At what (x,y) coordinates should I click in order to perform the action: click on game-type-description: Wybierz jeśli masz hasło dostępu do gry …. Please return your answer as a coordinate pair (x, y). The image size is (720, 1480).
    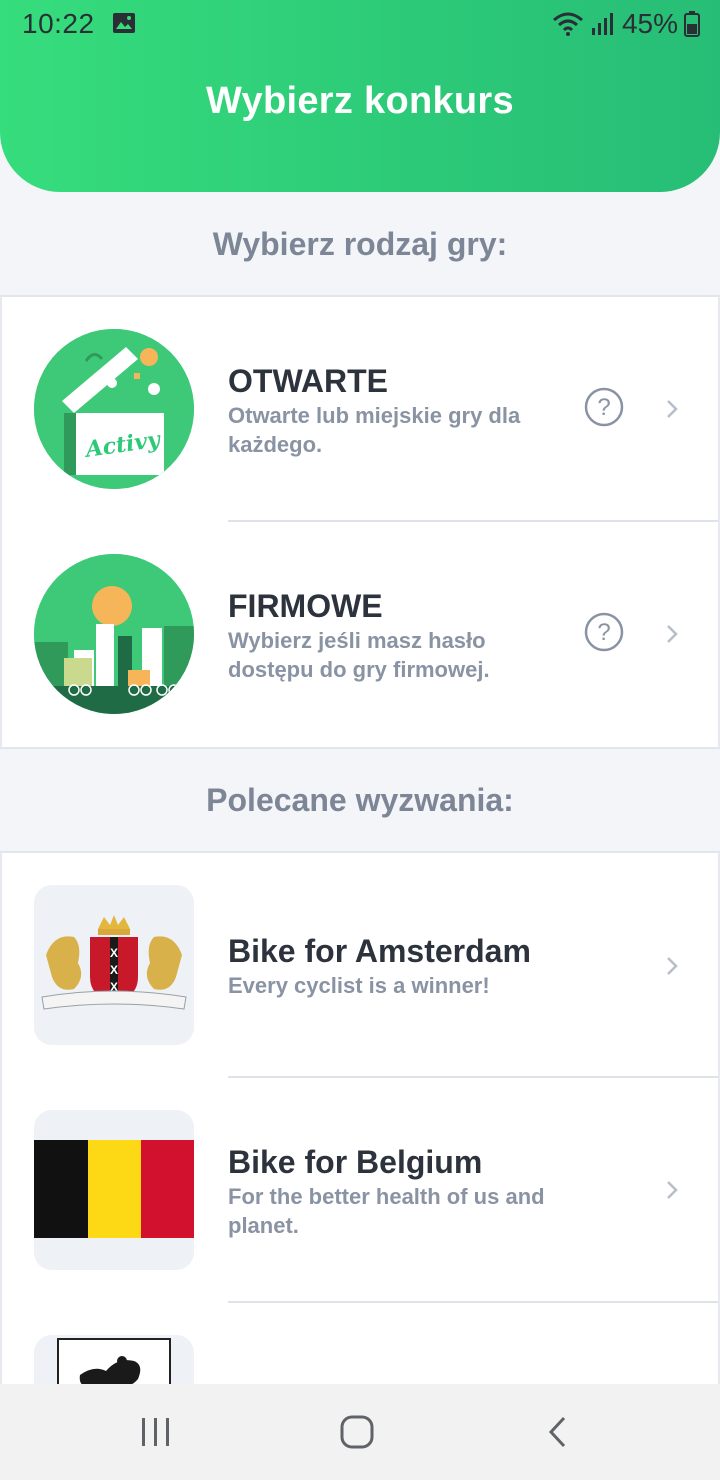
    Looking at the image, I should click on (359, 655).